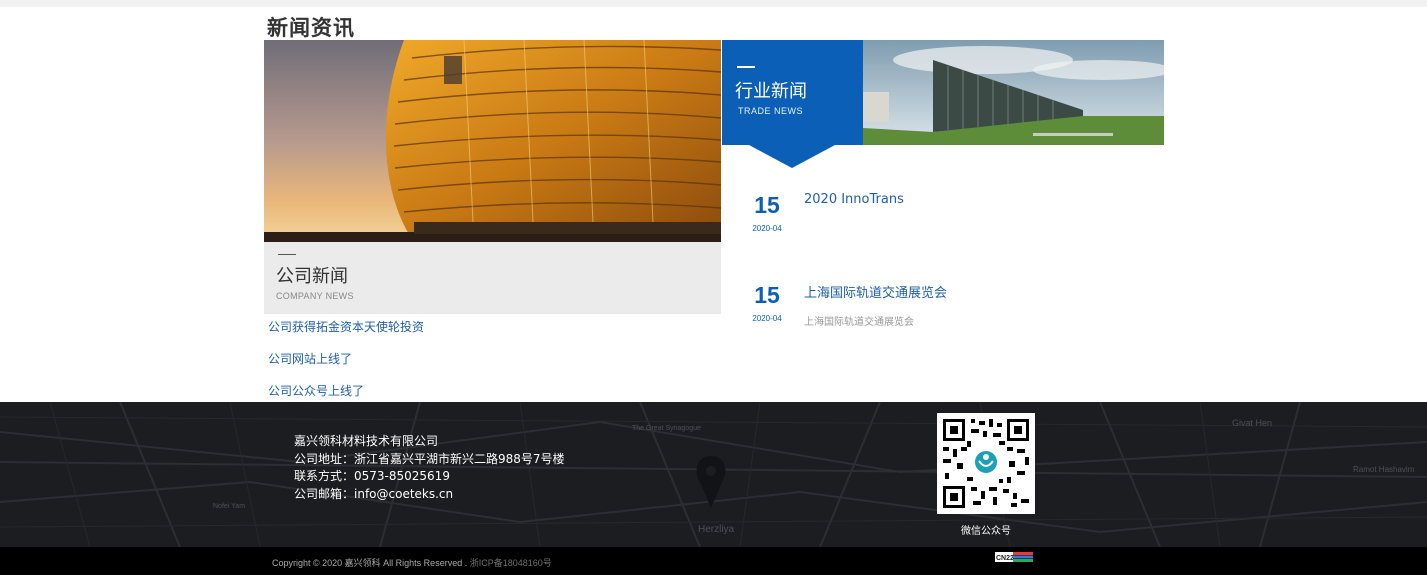 This screenshot has width=1427, height=575. I want to click on industry-news-image, so click(1013, 92).